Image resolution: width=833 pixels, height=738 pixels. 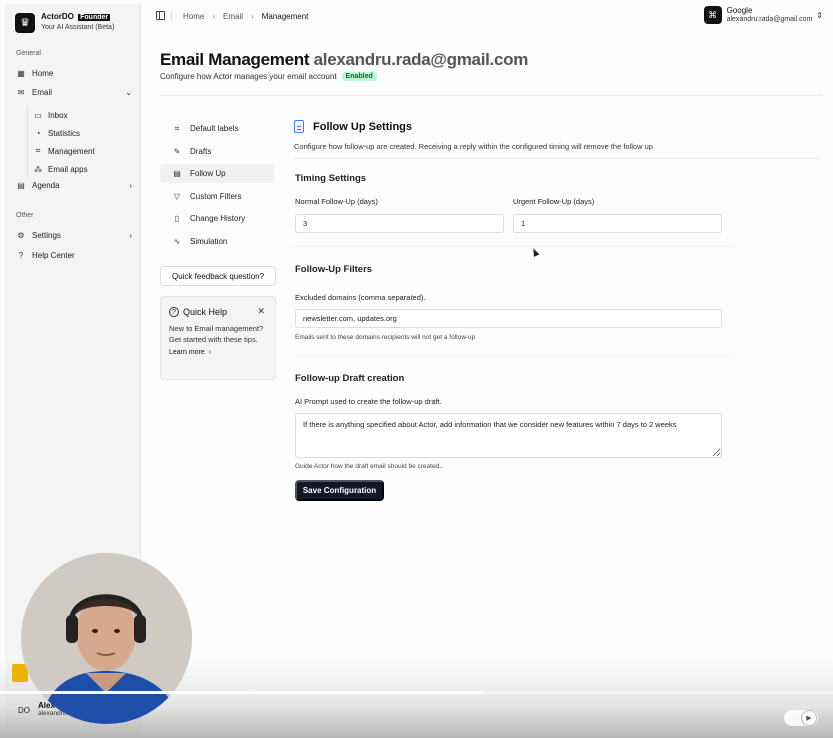 What do you see at coordinates (233, 16) in the screenshot?
I see `breadcrumb-email: Email` at bounding box center [233, 16].